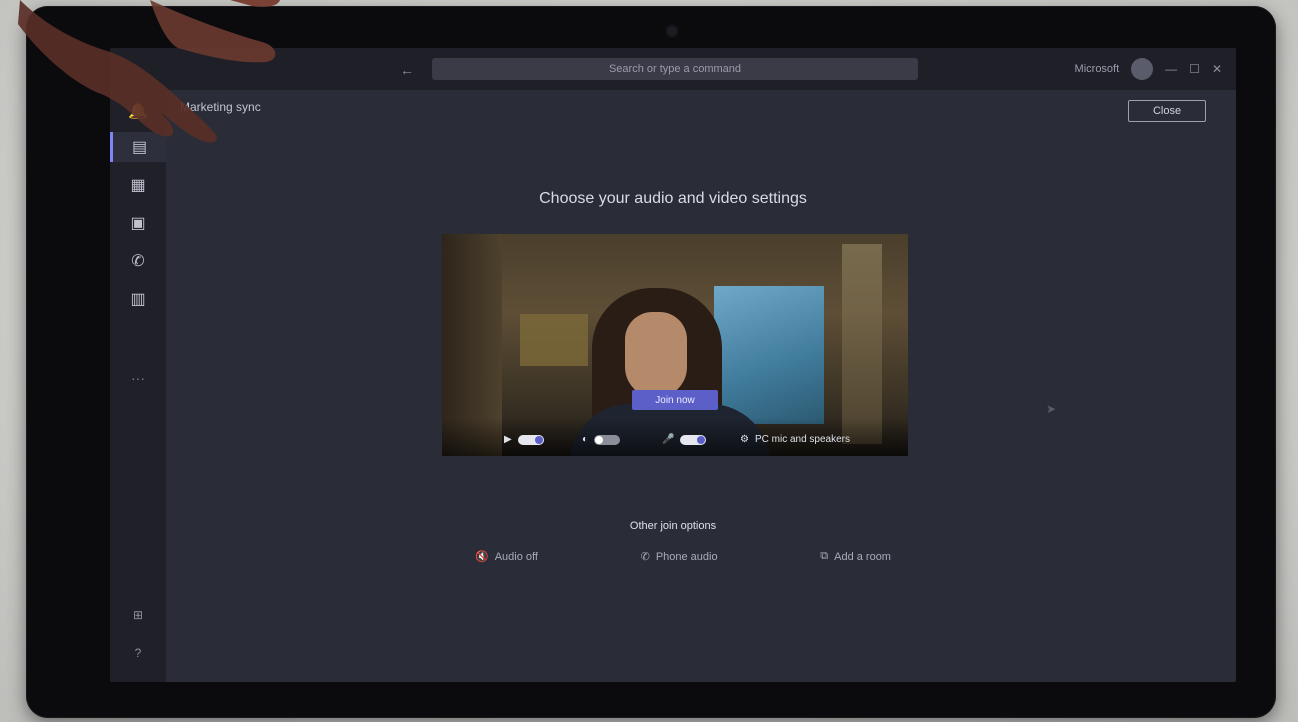 Image resolution: width=1298 pixels, height=722 pixels. I want to click on rail-item-chat: ▤, so click(138, 147).